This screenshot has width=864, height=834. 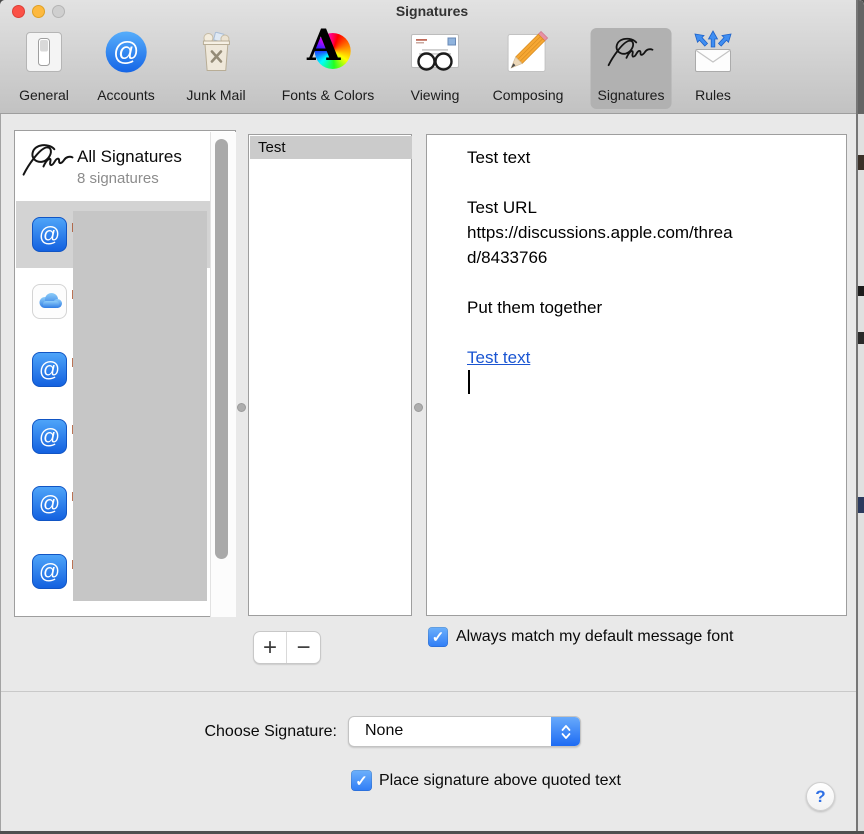 I want to click on signature-scribble-icon, so click(x=48, y=163).